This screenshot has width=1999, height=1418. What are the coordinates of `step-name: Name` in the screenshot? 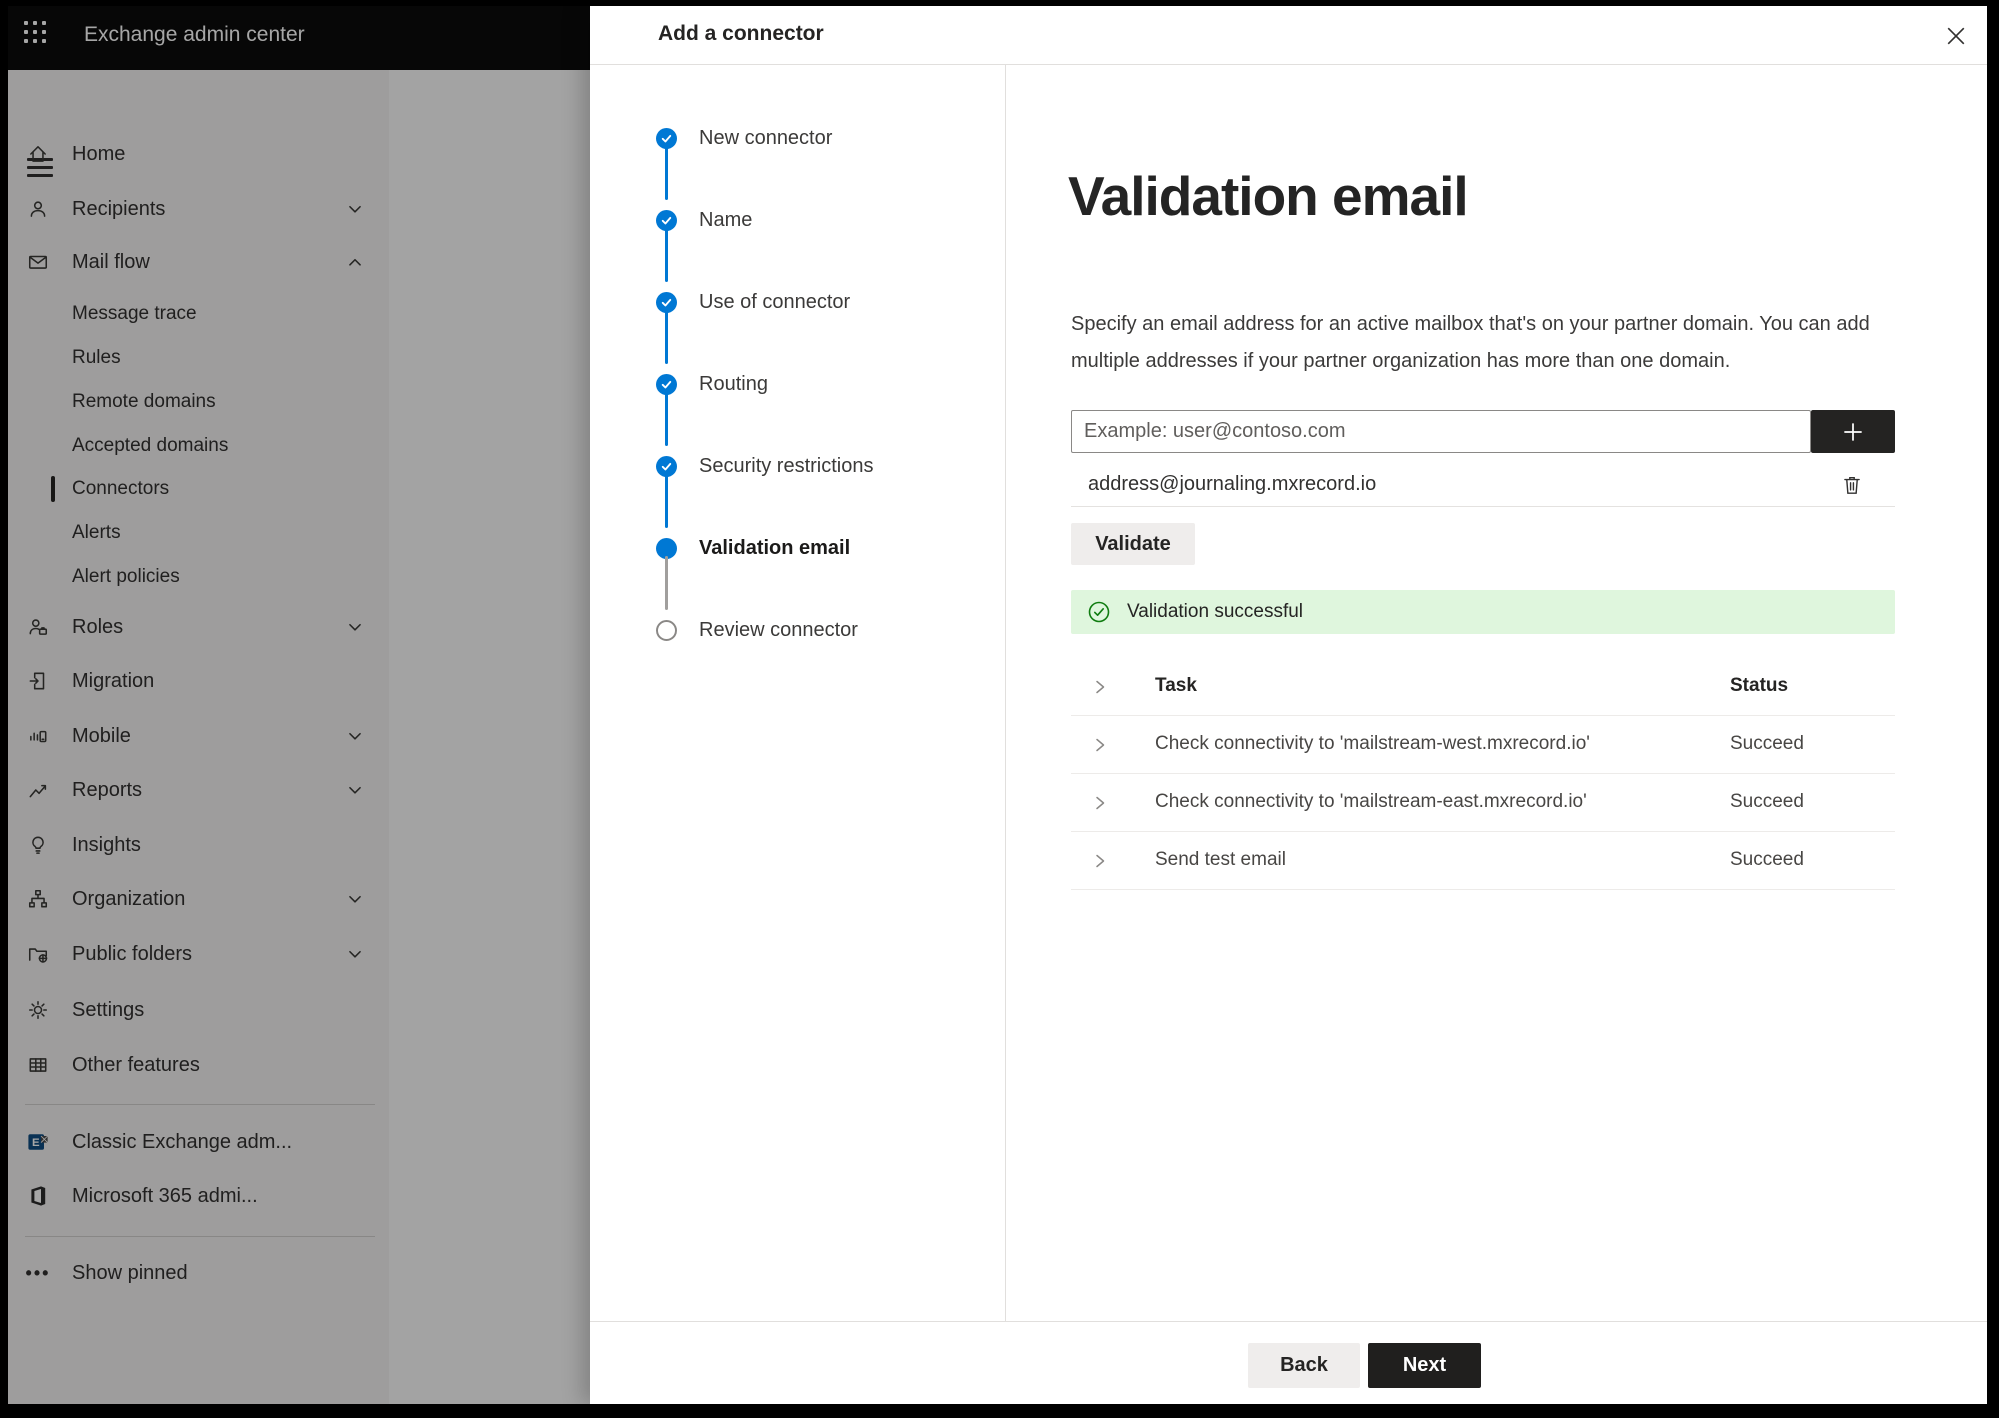 It's located at (704, 220).